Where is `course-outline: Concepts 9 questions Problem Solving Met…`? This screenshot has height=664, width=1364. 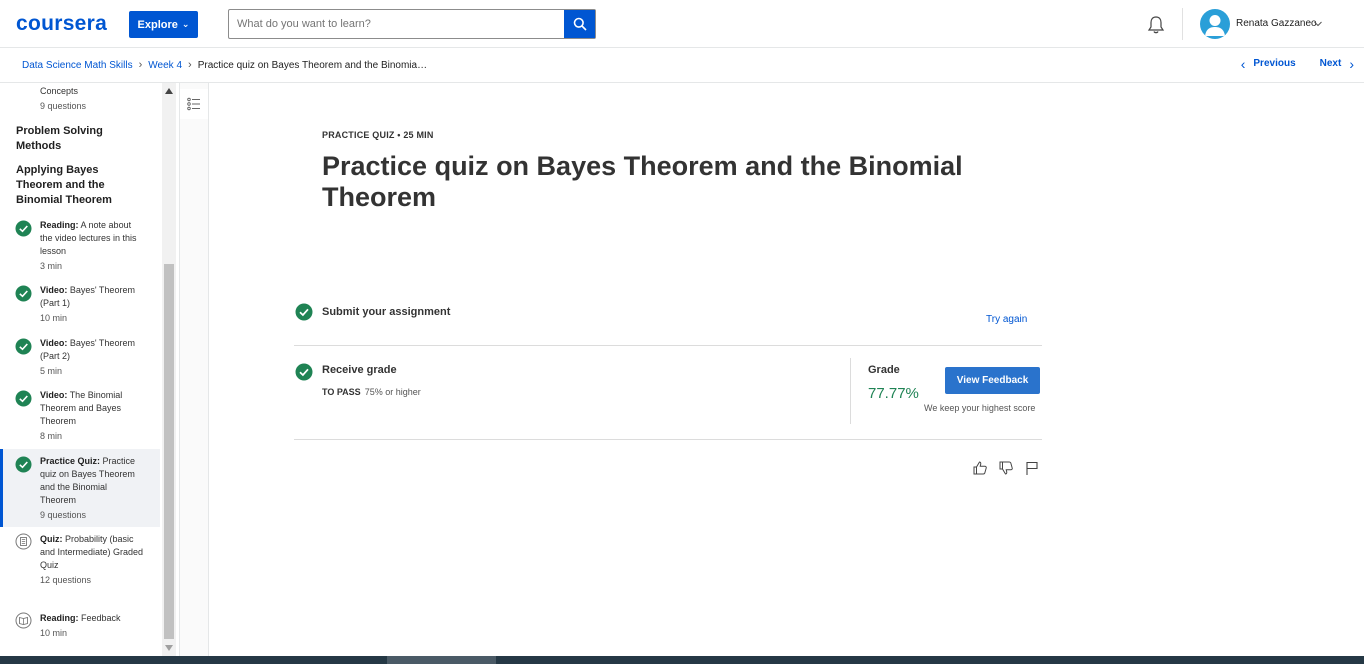 course-outline: Concepts 9 questions Problem Solving Met… is located at coordinates (80, 369).